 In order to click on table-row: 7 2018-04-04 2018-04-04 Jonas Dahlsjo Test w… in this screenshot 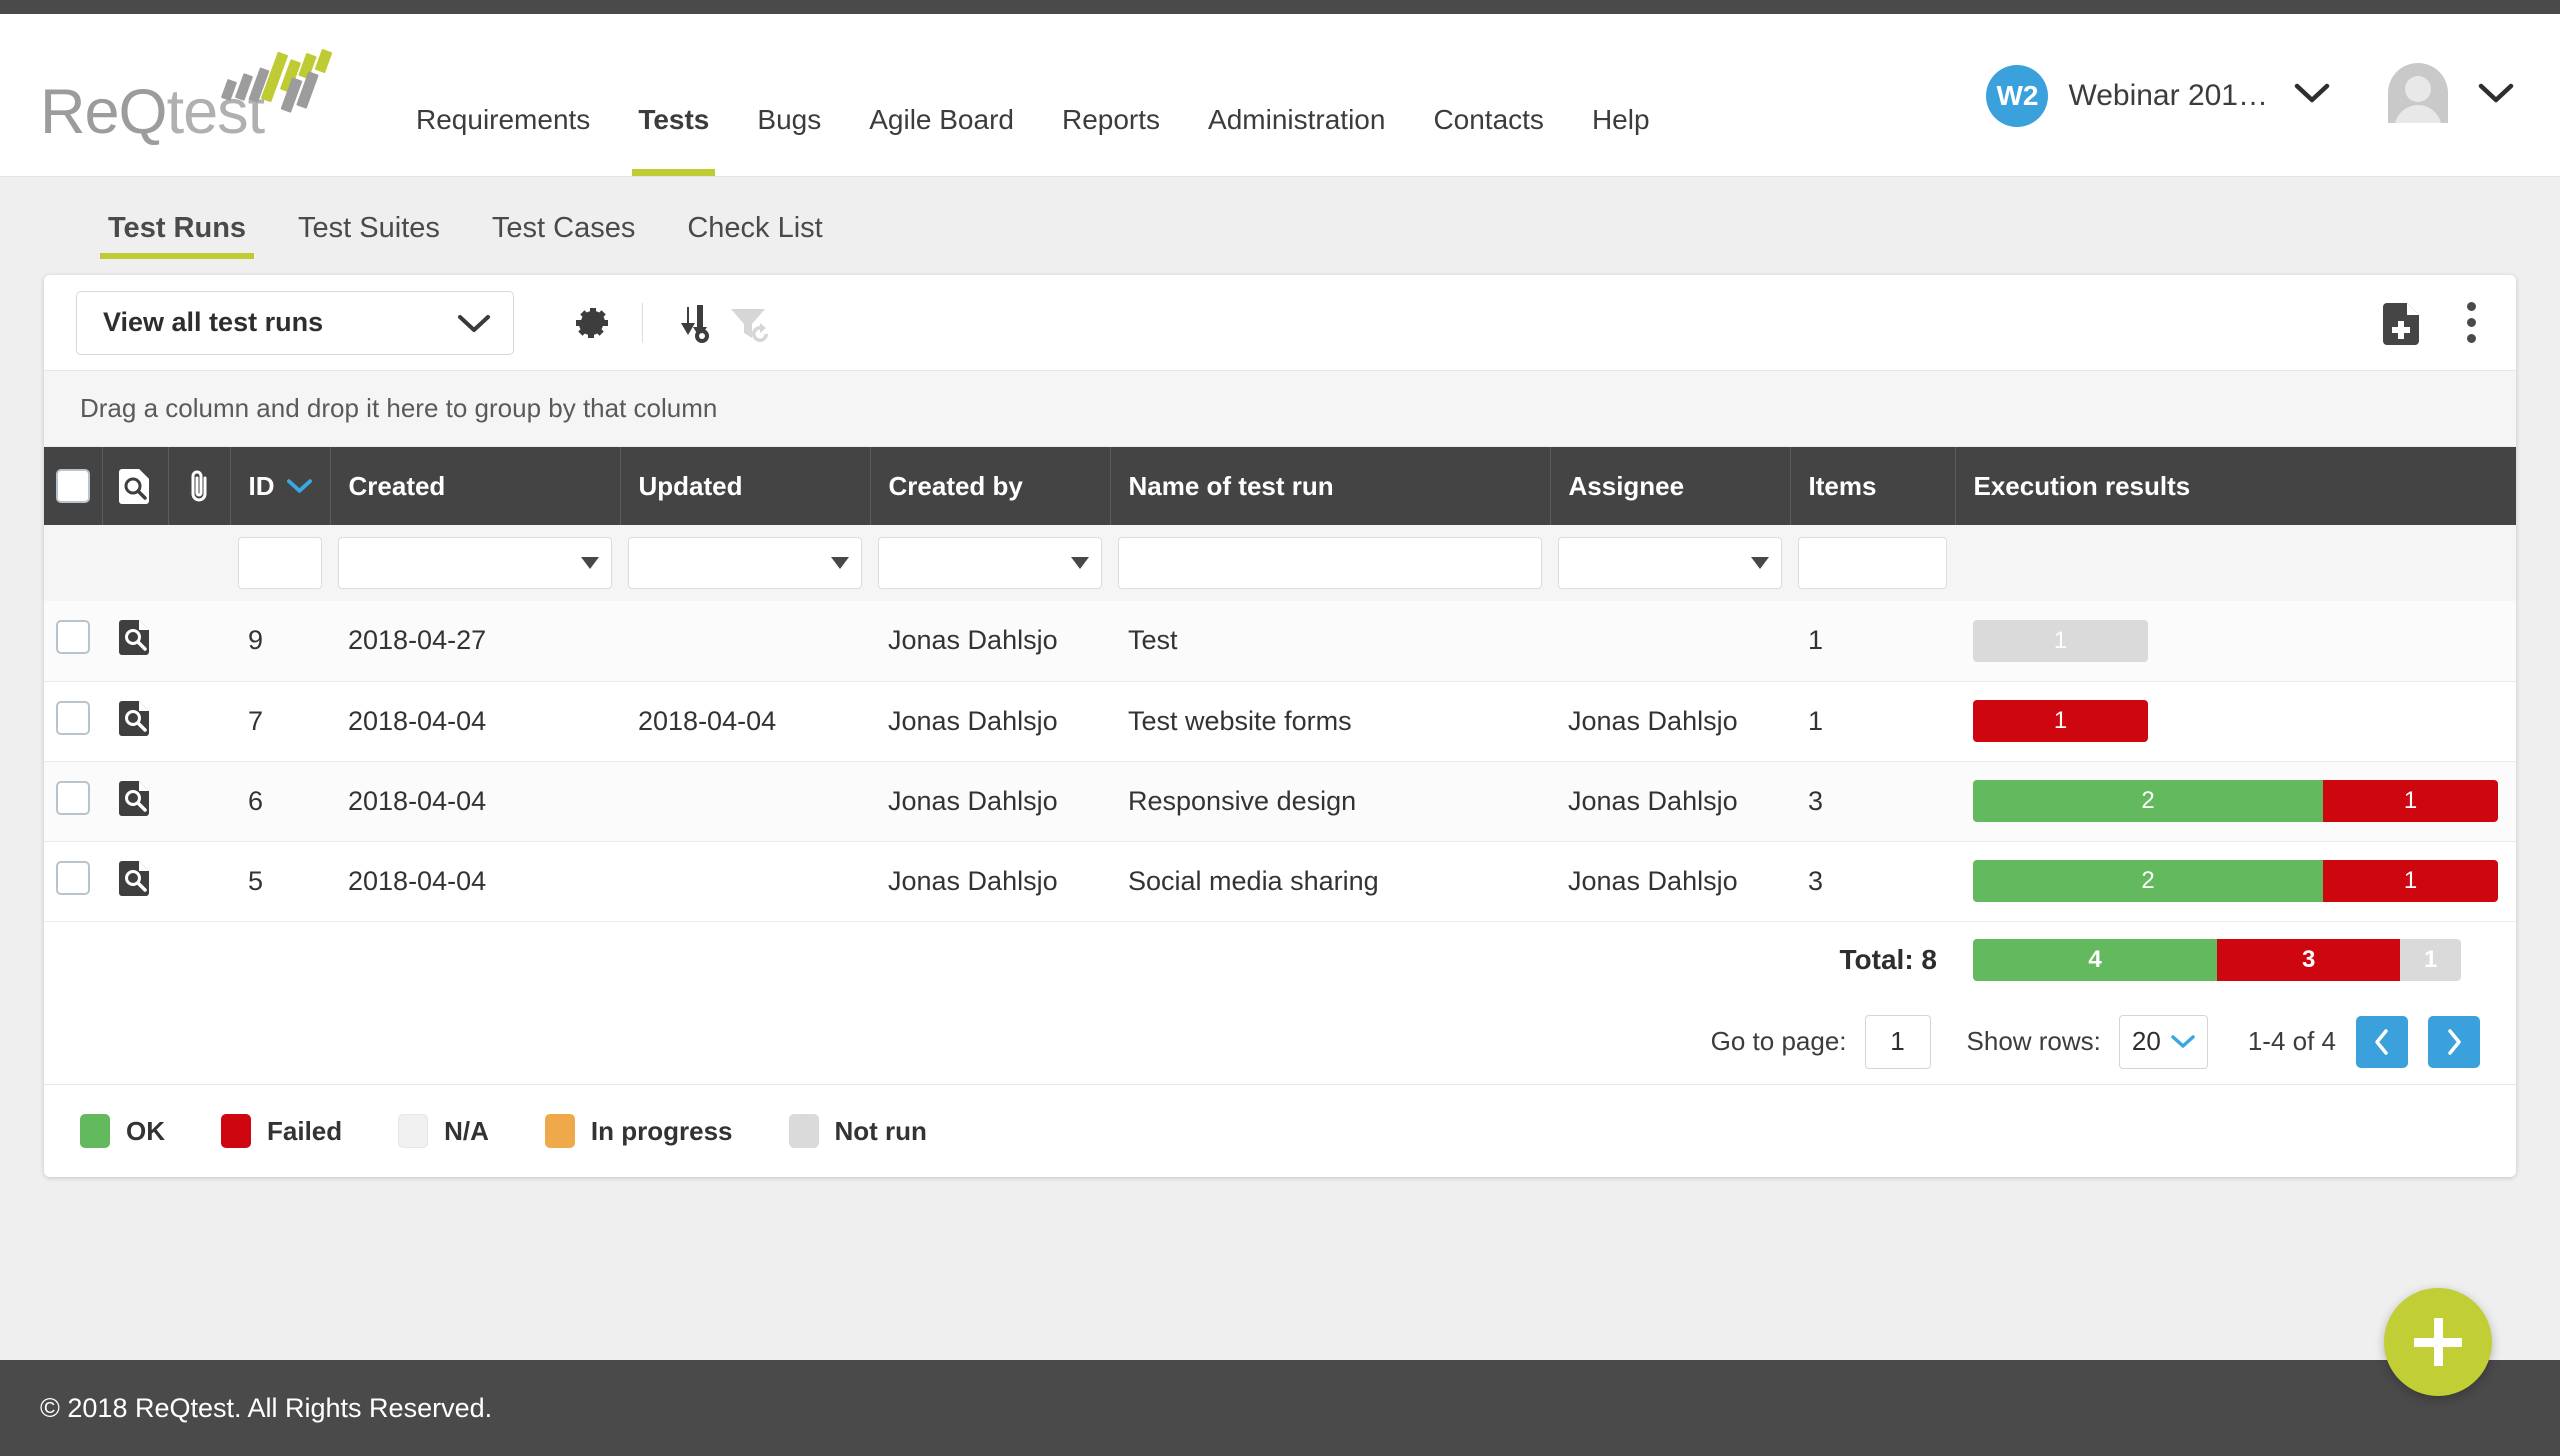, I will do `click(1280, 721)`.